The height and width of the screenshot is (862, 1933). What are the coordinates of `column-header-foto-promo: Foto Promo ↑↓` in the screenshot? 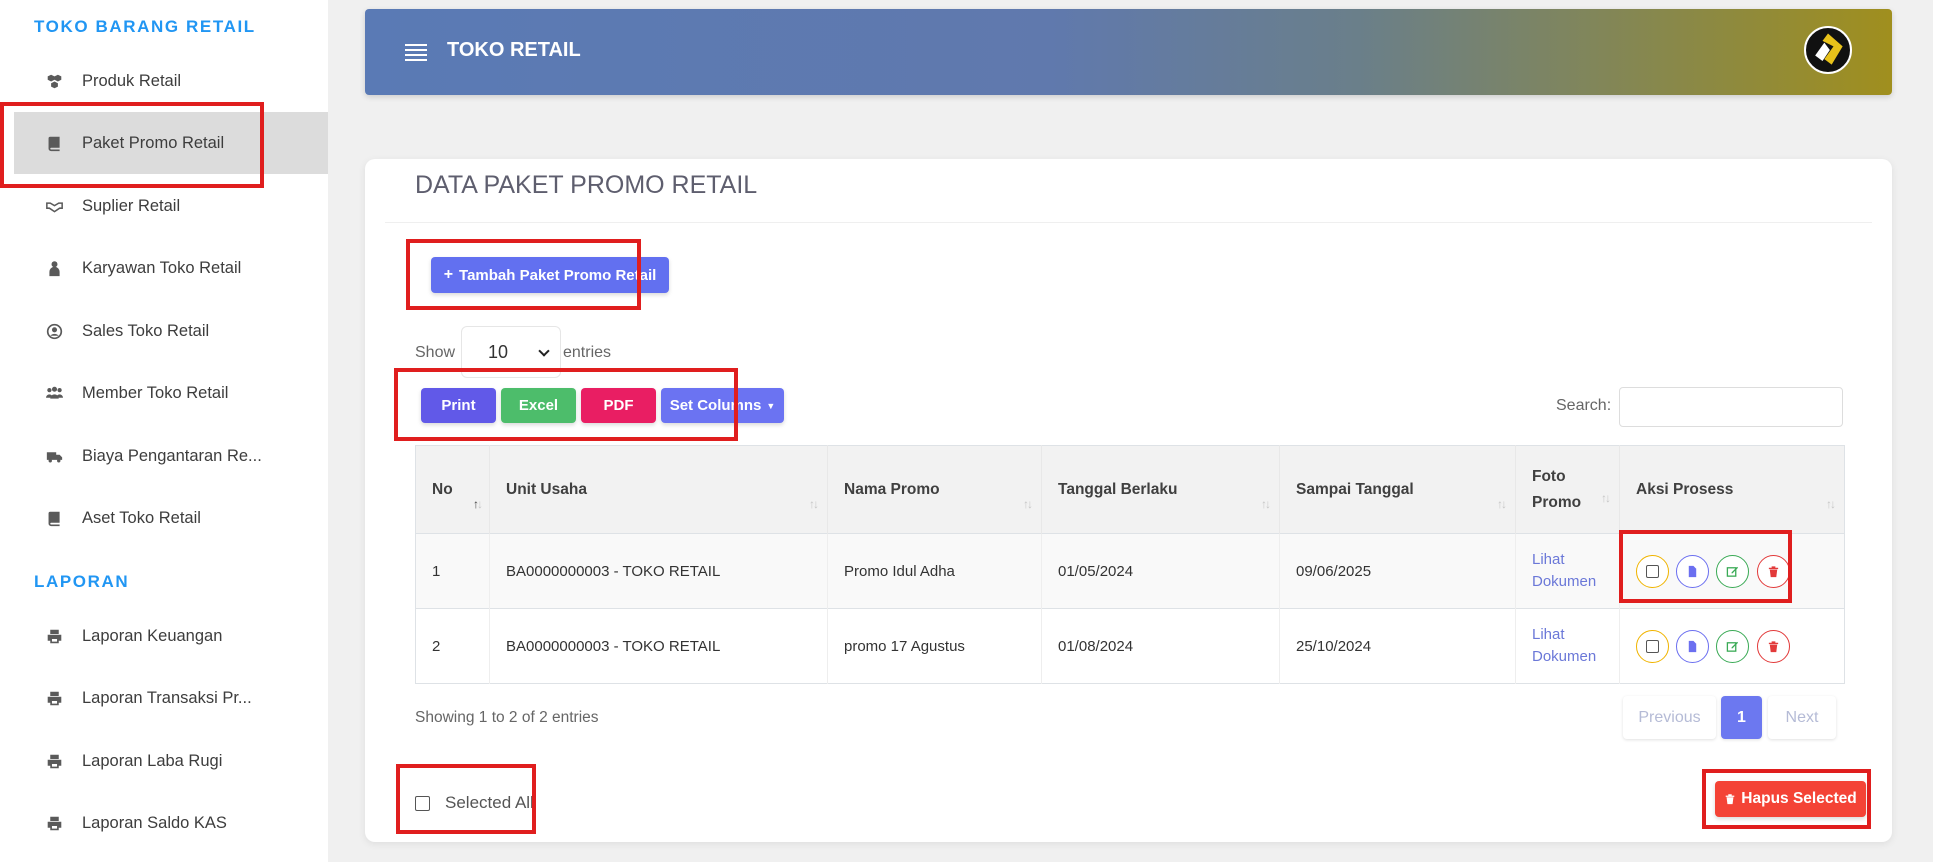 It's located at (1567, 489).